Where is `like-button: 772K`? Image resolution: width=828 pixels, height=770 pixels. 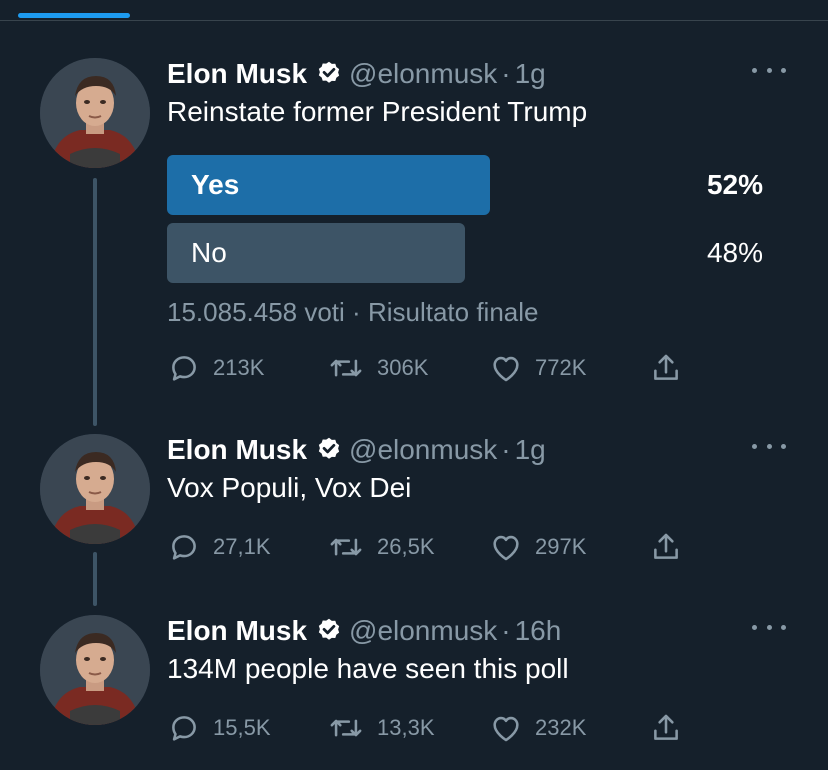 like-button: 772K is located at coordinates (537, 368).